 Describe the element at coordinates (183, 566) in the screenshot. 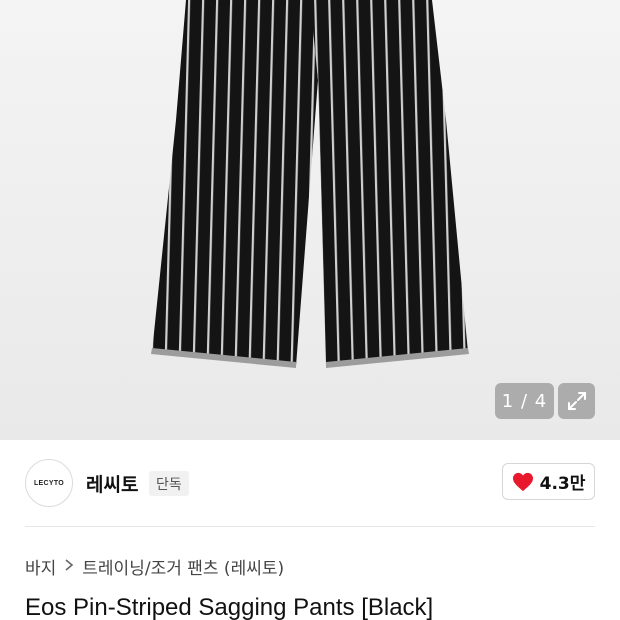

I see `breadcrumb-item-subcategory: 트레이닝/조거 팬츠 (레씨토)` at that location.